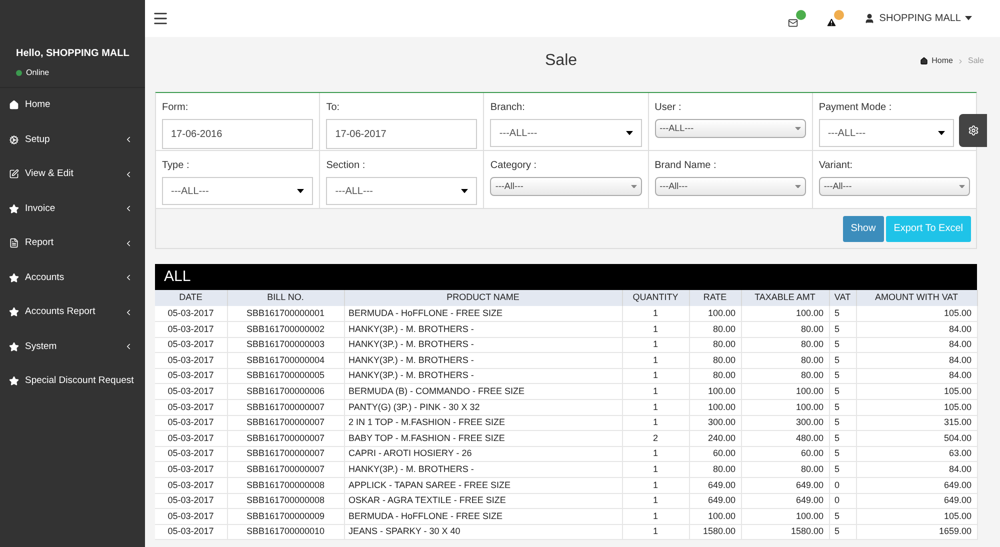 The width and height of the screenshot is (1000, 547). I want to click on table-cell: SBB161700000001, so click(285, 314).